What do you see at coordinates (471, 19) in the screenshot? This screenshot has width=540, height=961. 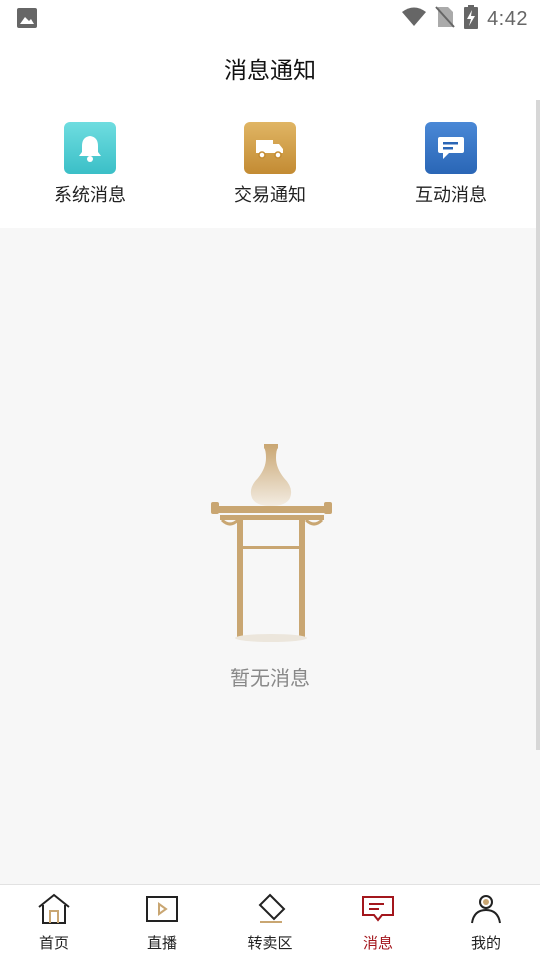 I see `battery-charging-icon` at bounding box center [471, 19].